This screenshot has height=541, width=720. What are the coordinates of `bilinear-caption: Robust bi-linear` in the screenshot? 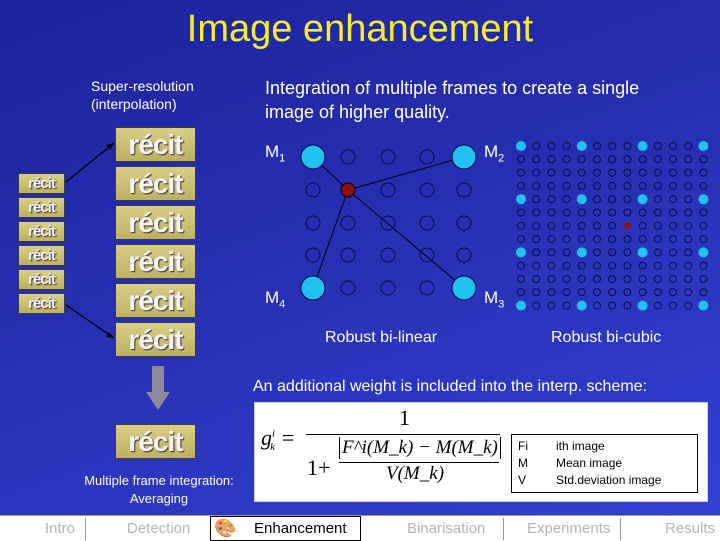 It's located at (381, 337).